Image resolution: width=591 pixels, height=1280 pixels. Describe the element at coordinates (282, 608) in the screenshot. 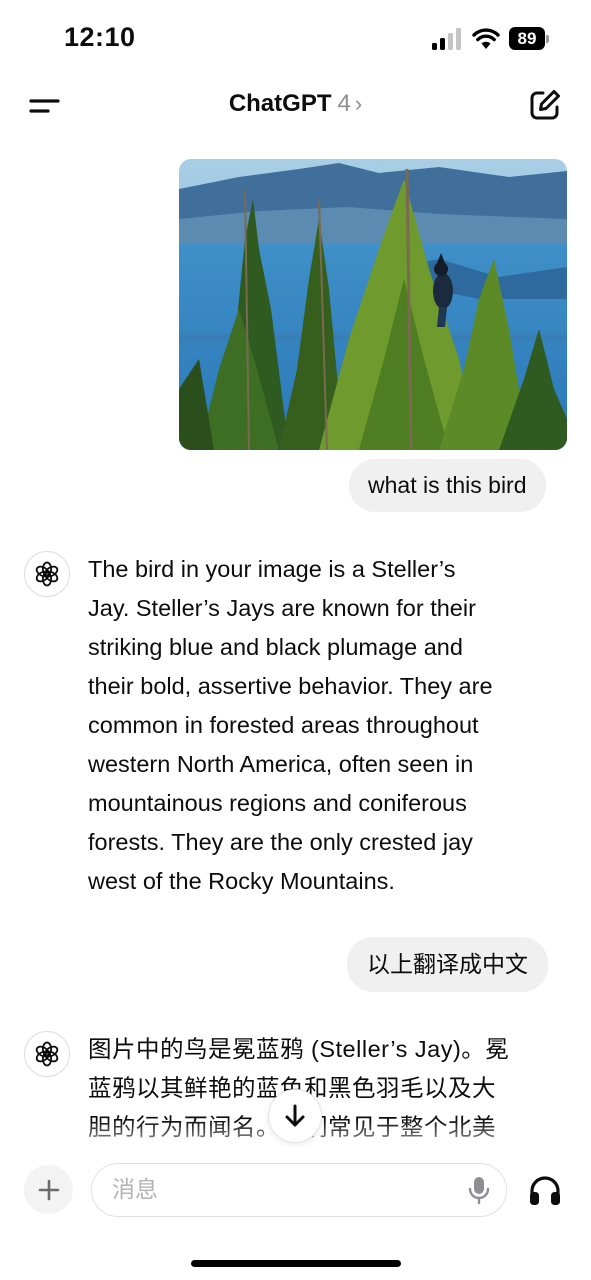

I see `message-line: Jay. Steller’s Jays are known for their` at that location.